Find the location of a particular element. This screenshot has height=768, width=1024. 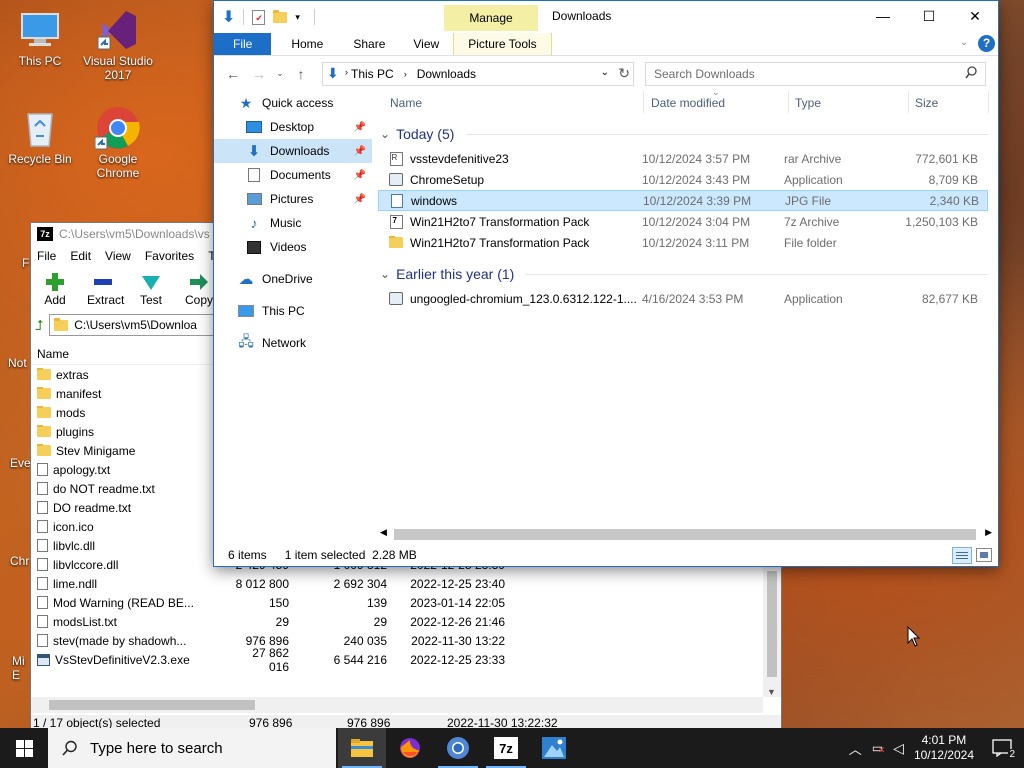

search-input: Search Downloads is located at coordinates (815, 74).